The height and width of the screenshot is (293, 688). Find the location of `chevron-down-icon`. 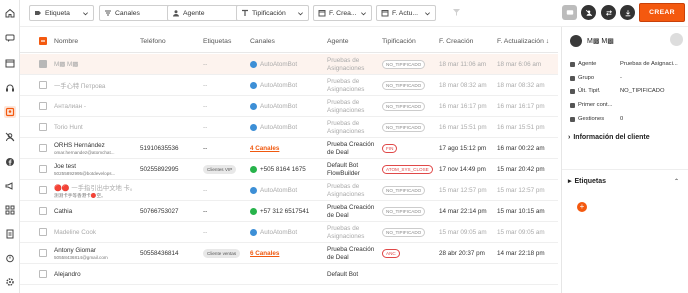

chevron-down-icon is located at coordinates (85, 13).